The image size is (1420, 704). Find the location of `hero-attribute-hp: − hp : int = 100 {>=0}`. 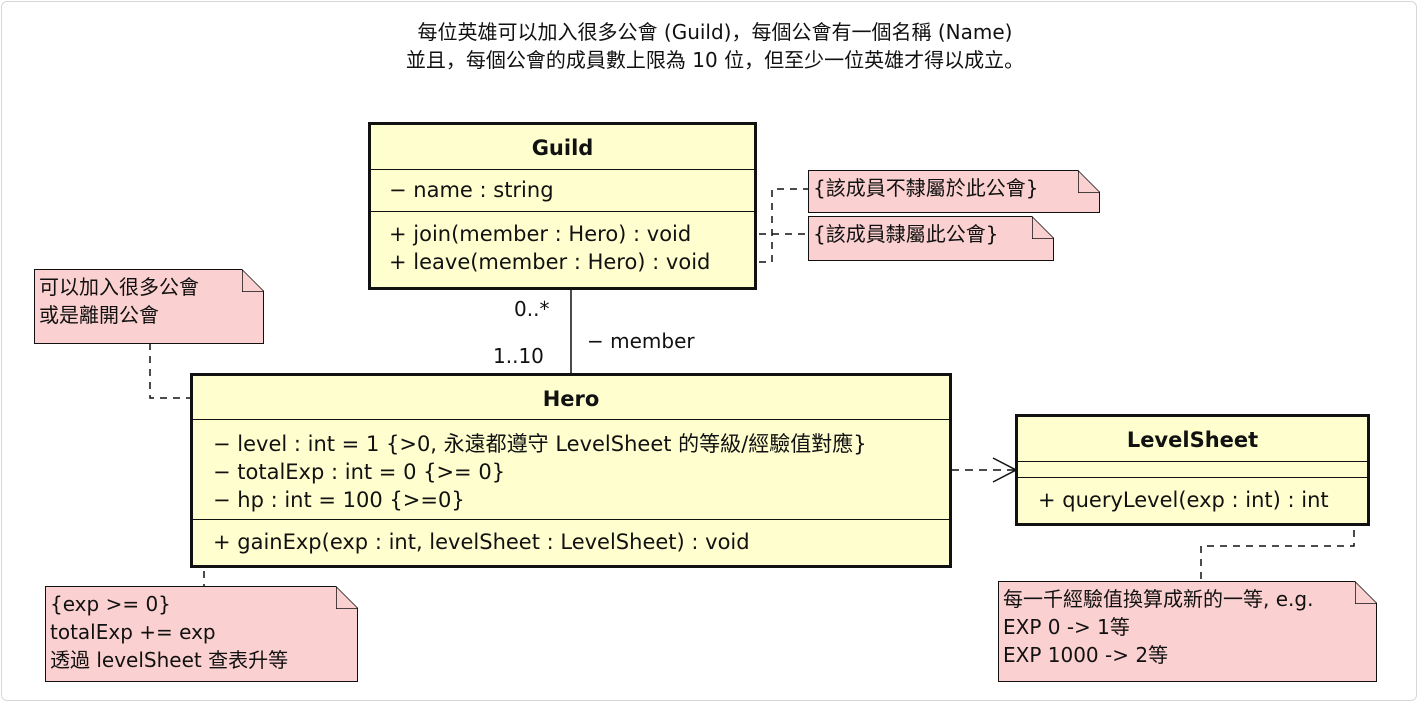

hero-attribute-hp: − hp : int = 100 {>=0} is located at coordinates (339, 500).